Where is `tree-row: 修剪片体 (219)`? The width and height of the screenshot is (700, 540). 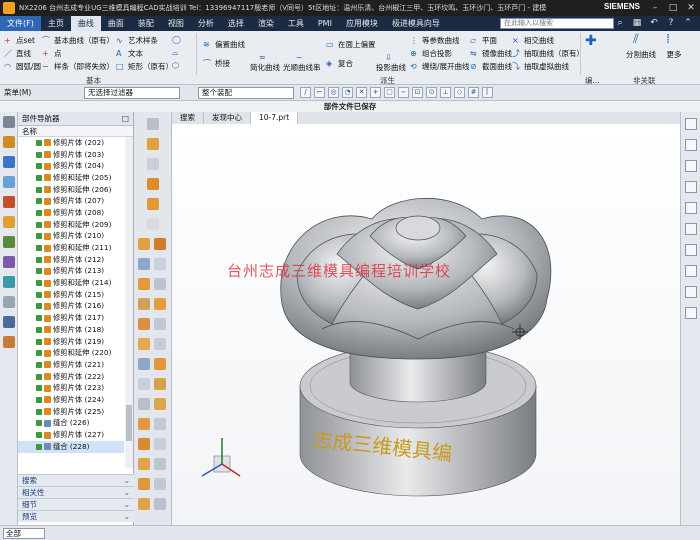
tree-row: 修剪片体 (219) is located at coordinates (71, 342).